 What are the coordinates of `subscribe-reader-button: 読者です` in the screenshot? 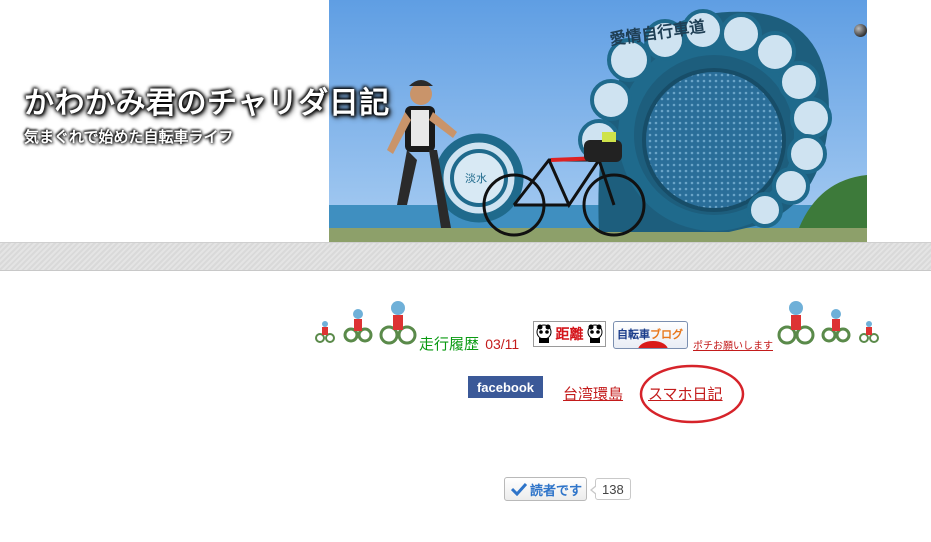 It's located at (545, 489).